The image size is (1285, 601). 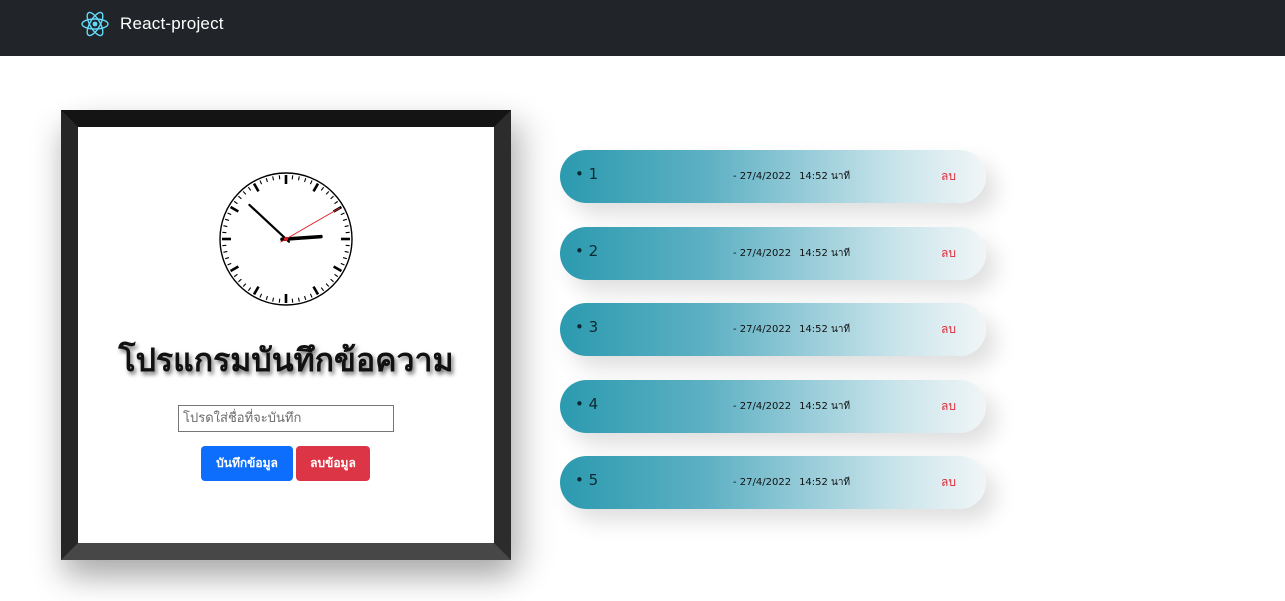 What do you see at coordinates (587, 327) in the screenshot?
I see `note-name: • 3` at bounding box center [587, 327].